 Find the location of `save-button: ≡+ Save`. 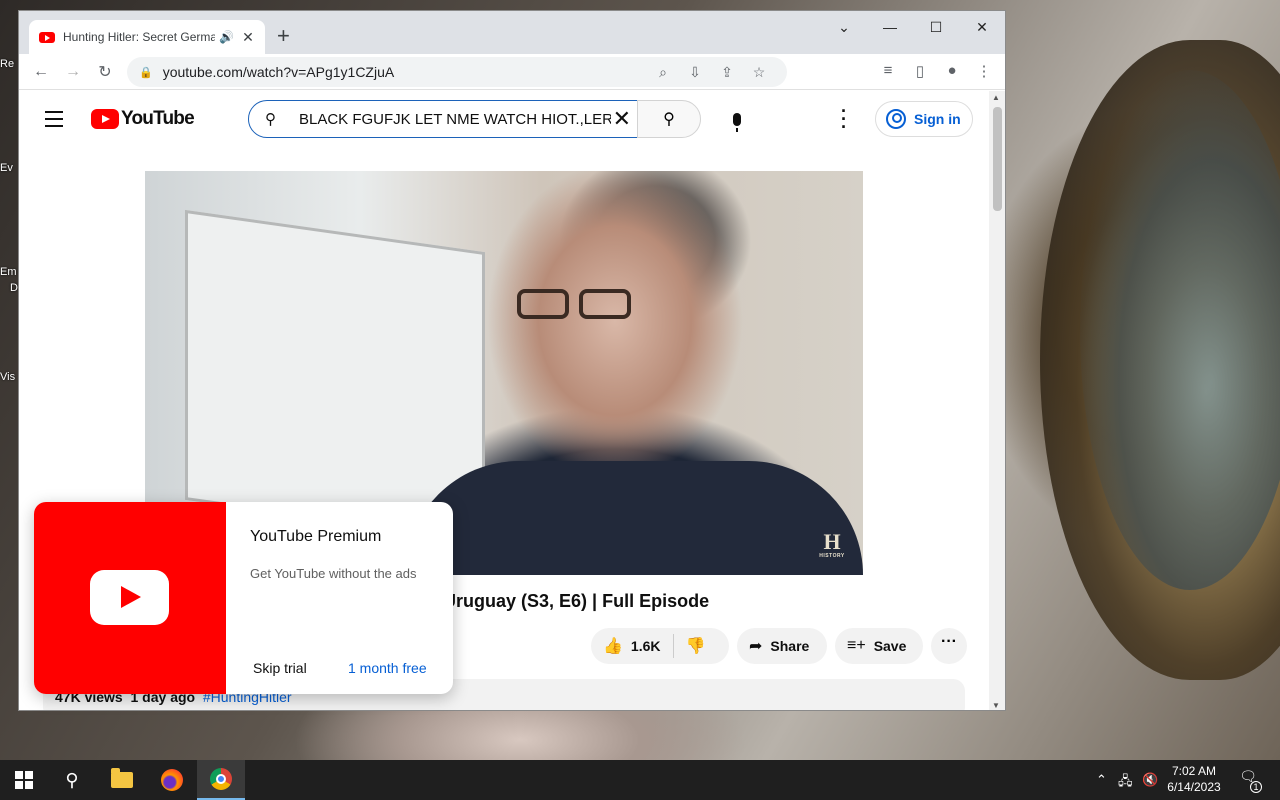

save-button: ≡+ Save is located at coordinates (879, 646).